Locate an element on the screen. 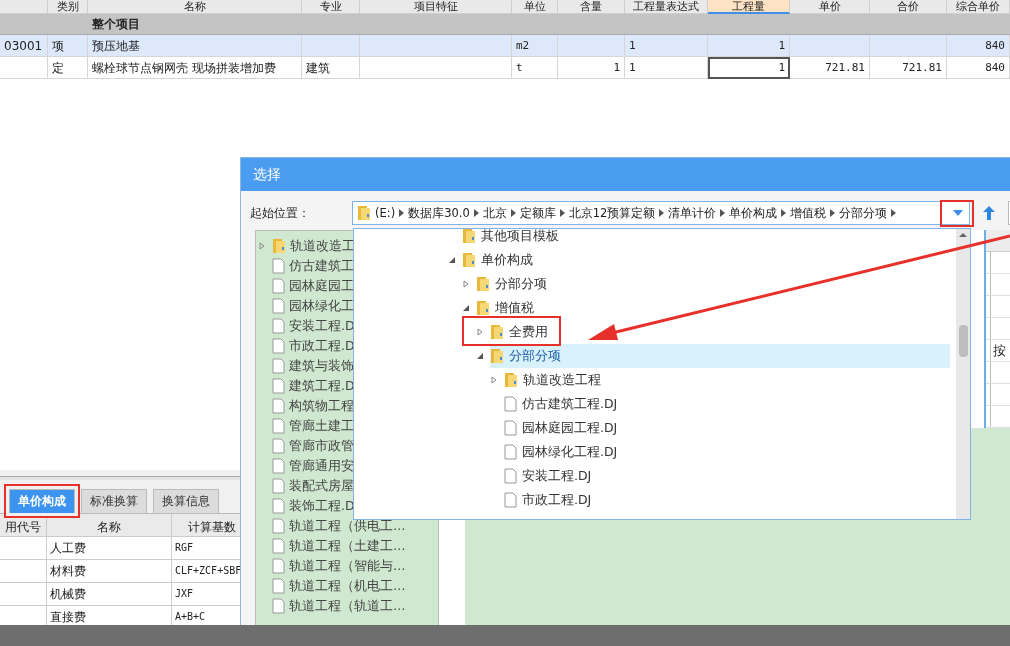 Image resolution: width=1010 pixels, height=646 pixels. table-cell: 项 is located at coordinates (68, 46).